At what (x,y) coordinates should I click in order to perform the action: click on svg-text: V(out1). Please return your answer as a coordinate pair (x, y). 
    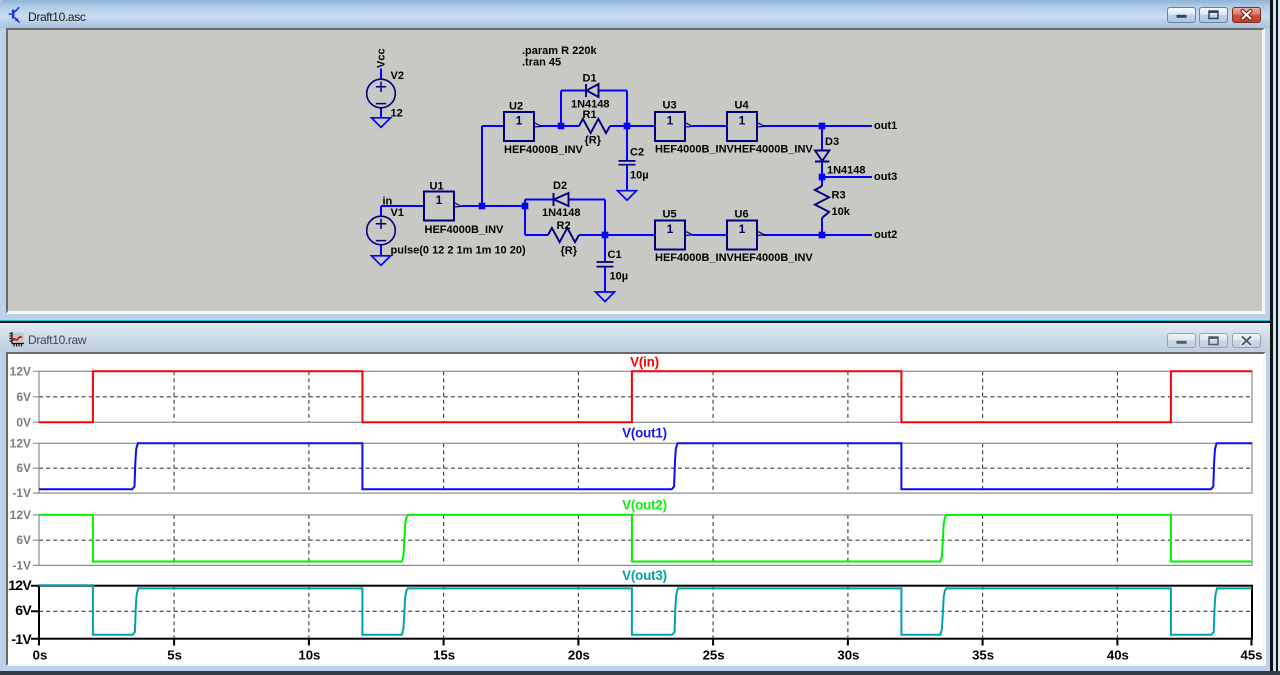
    Looking at the image, I should click on (644, 433).